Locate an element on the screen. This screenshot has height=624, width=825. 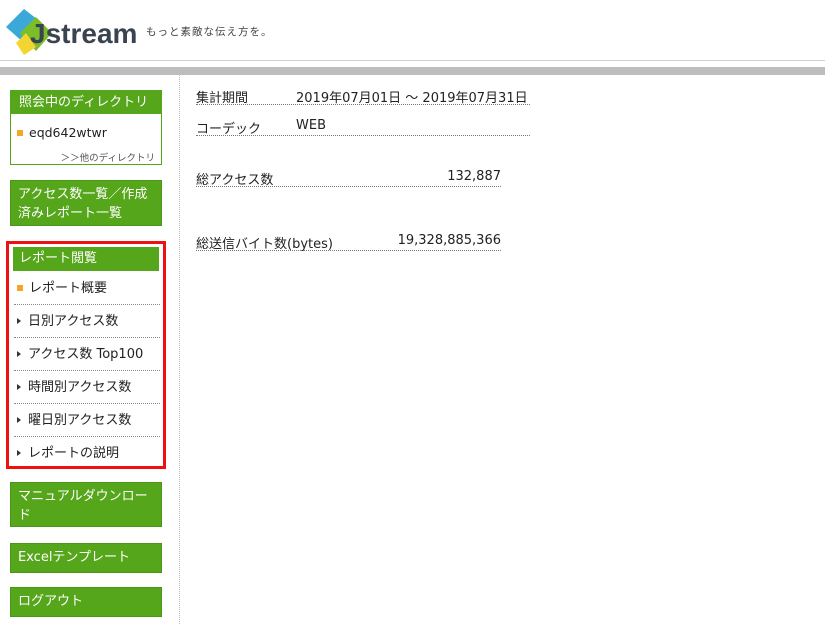
total-access-row: 総アクセス数 132,887 is located at coordinates (348, 172).